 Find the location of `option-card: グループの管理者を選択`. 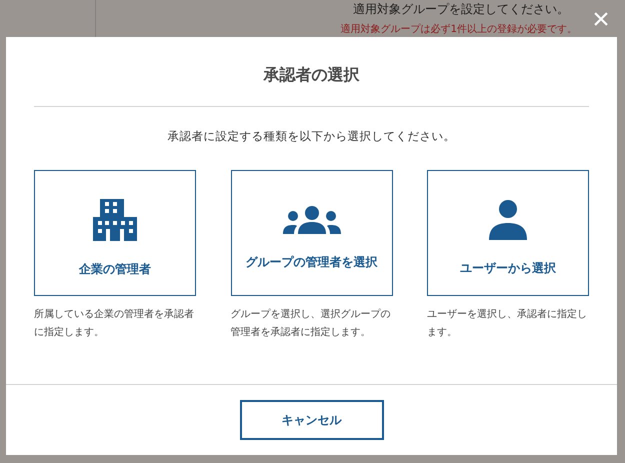

option-card: グループの管理者を選択 is located at coordinates (311, 233).